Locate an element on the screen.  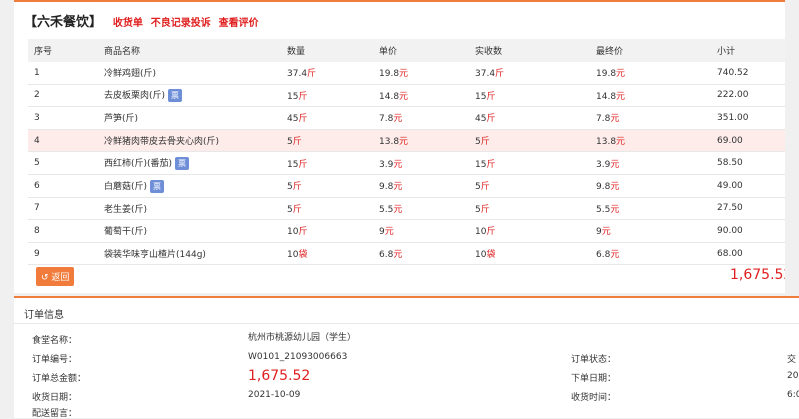
final-price-cell: 9.8元 is located at coordinates (650, 186).